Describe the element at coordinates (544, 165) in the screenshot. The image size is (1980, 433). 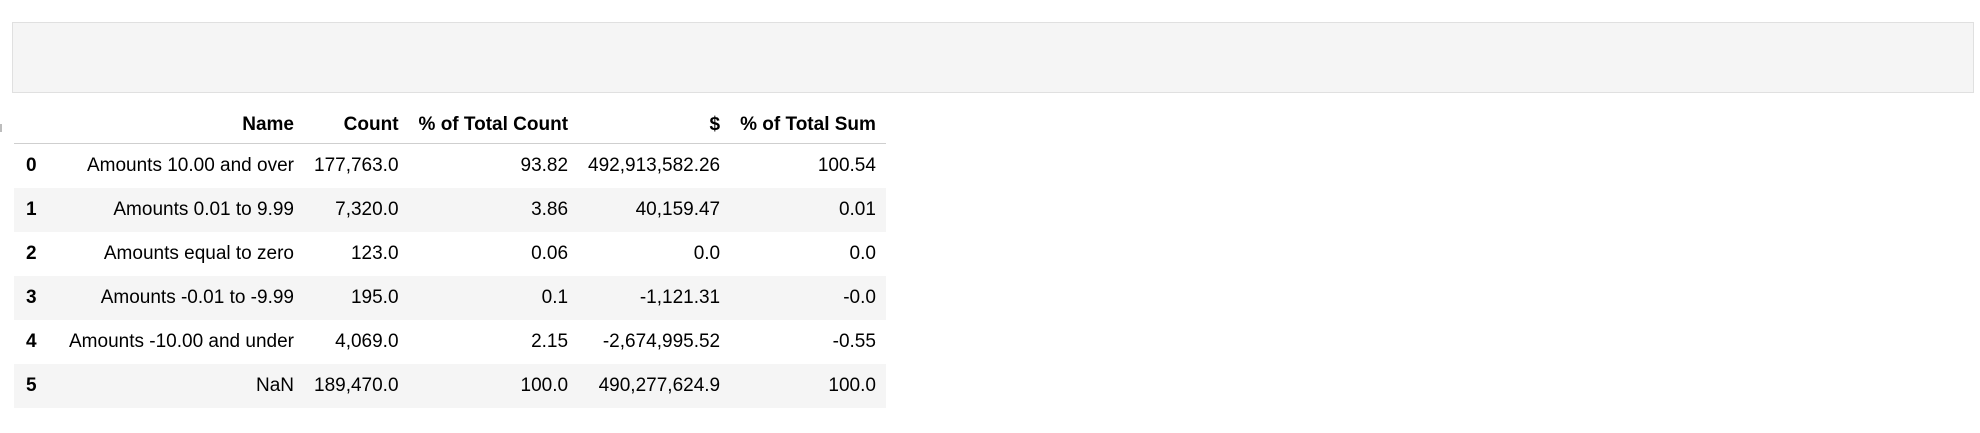
I see `cell-pct-total-count: 93.82` at that location.